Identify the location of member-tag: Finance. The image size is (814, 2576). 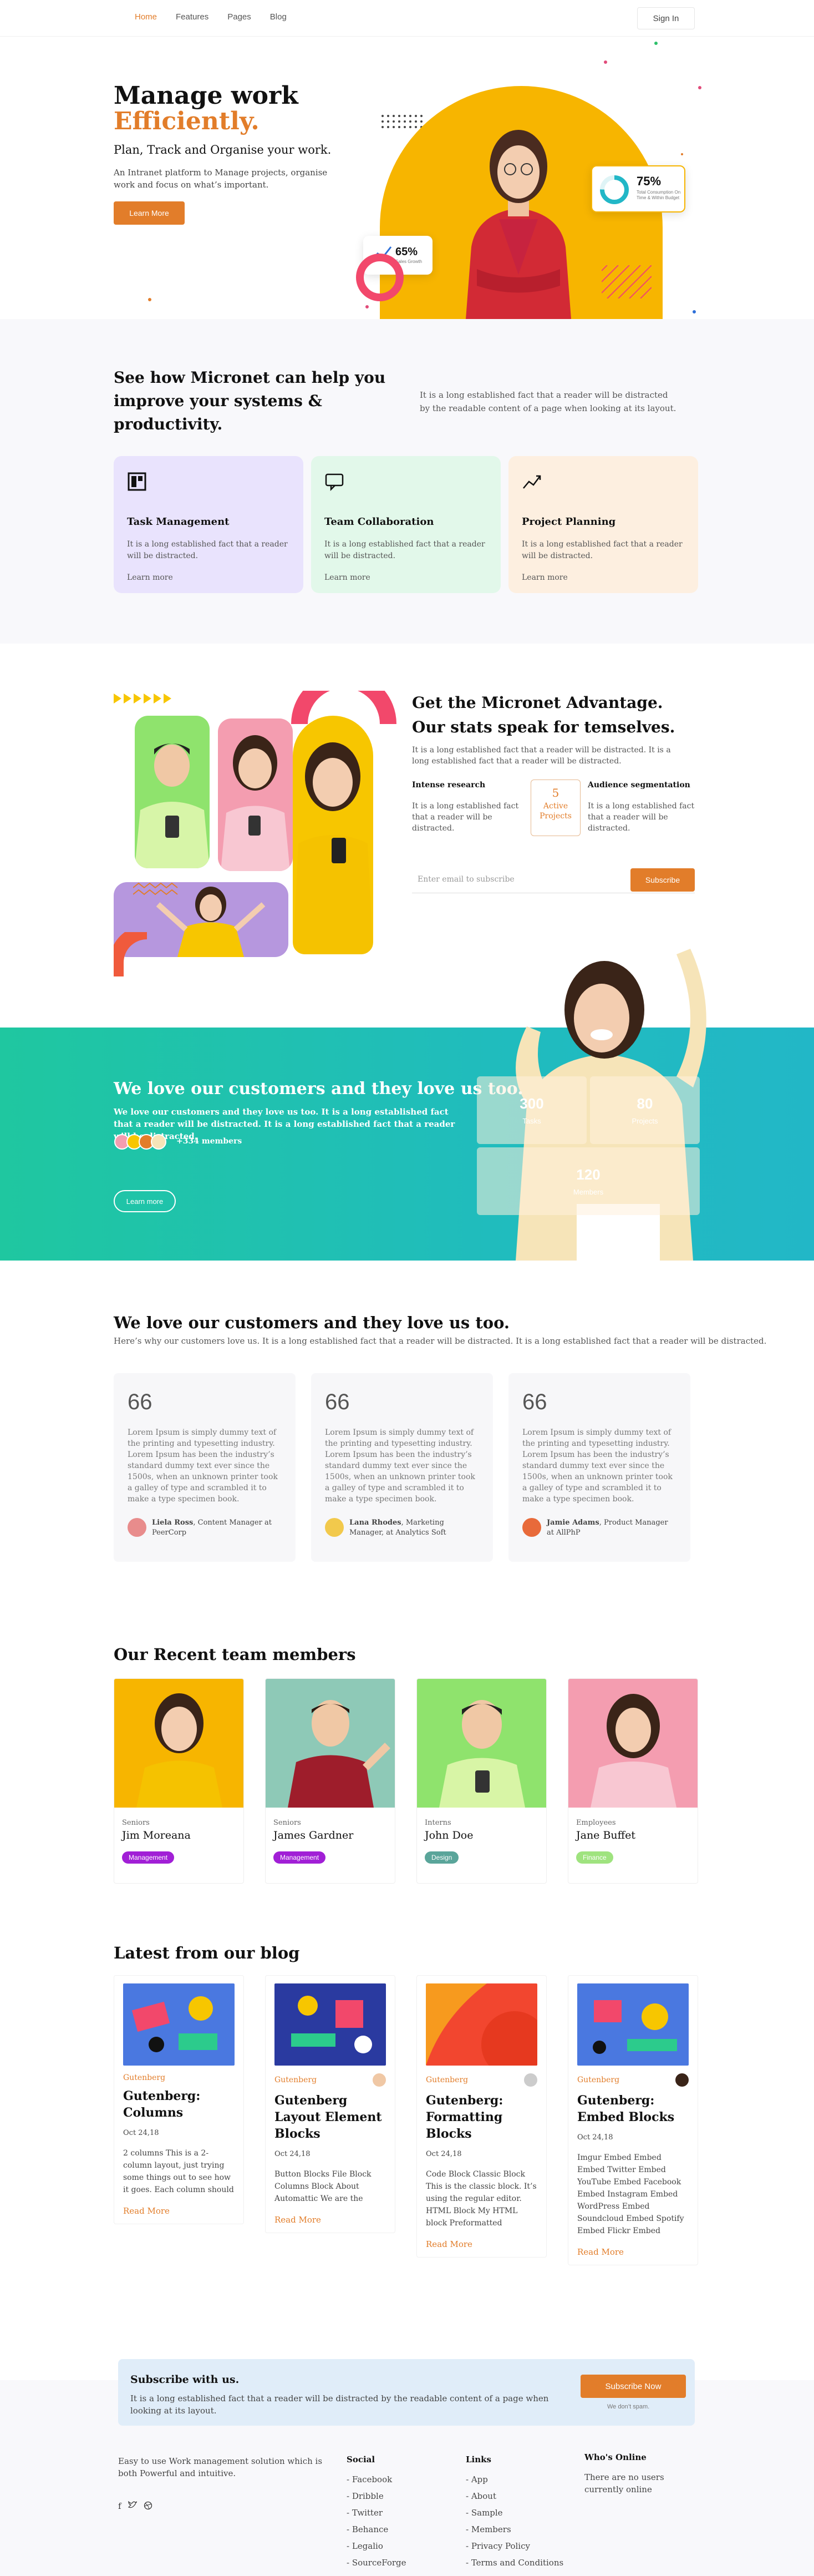
(594, 1857).